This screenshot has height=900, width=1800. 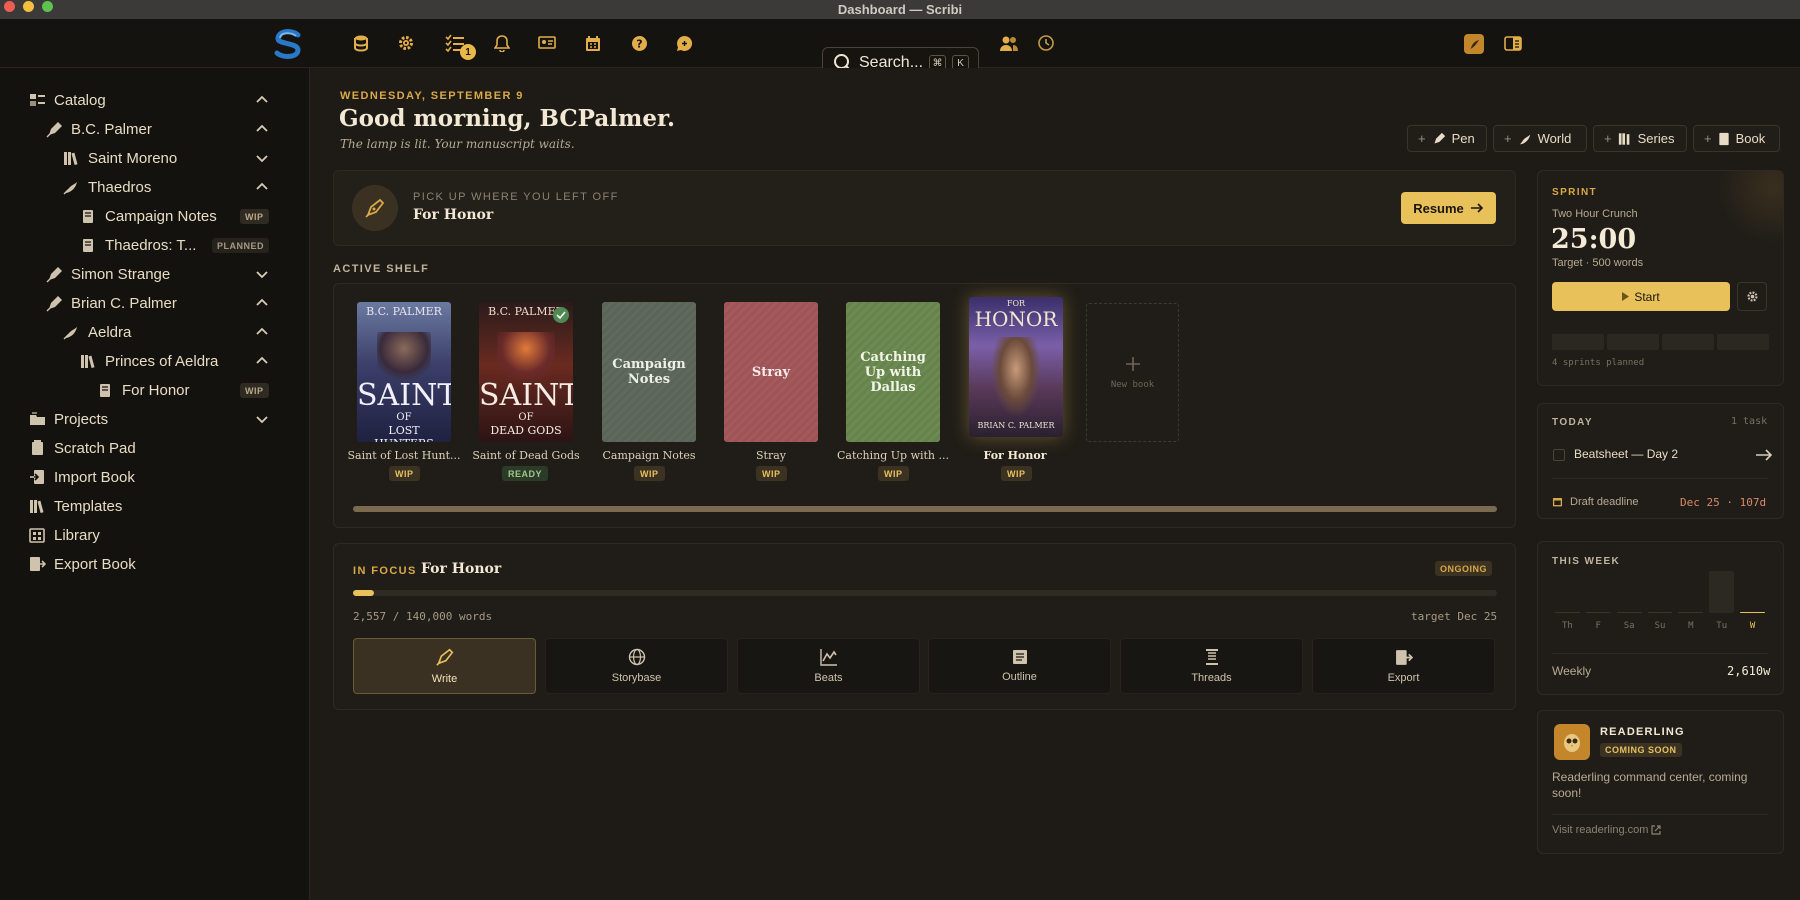 I want to click on minimize-window-button, so click(x=28, y=6).